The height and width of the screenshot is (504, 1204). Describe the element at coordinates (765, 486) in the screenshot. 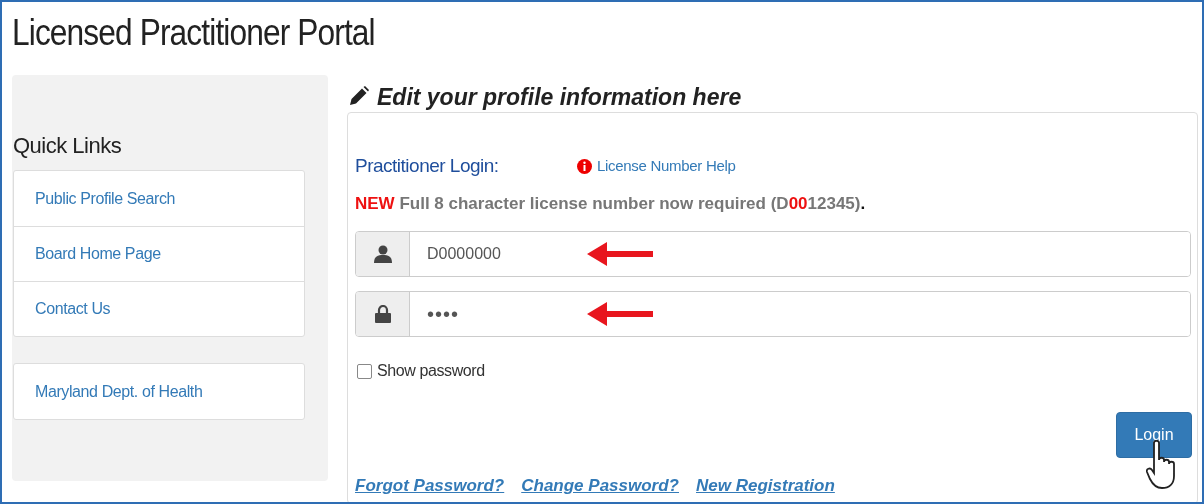

I see `footer-link: New Registration` at that location.